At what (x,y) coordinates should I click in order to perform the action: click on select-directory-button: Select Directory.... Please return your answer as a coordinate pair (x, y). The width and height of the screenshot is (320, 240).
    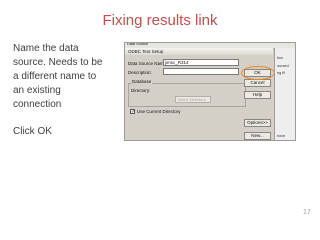
    Looking at the image, I should click on (193, 99).